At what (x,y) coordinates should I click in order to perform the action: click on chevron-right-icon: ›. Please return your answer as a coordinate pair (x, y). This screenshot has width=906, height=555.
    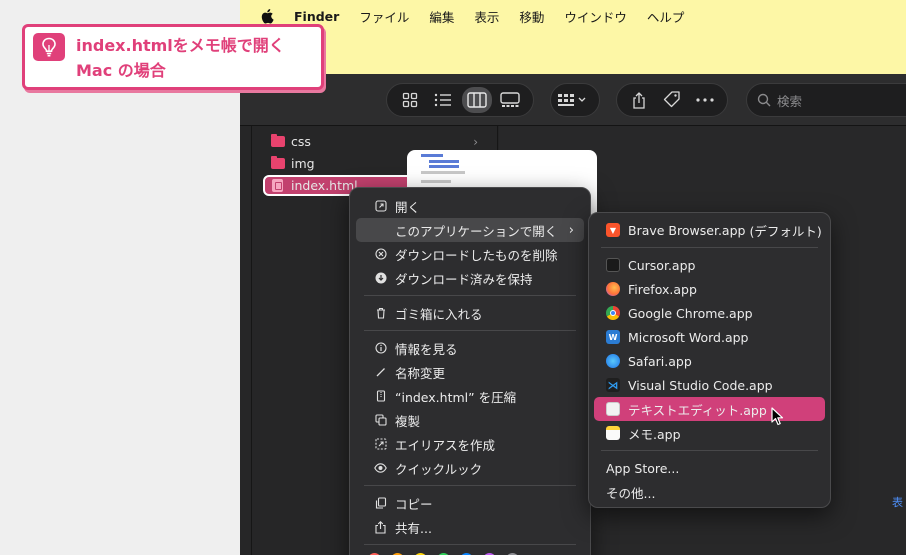
    Looking at the image, I should click on (571, 230).